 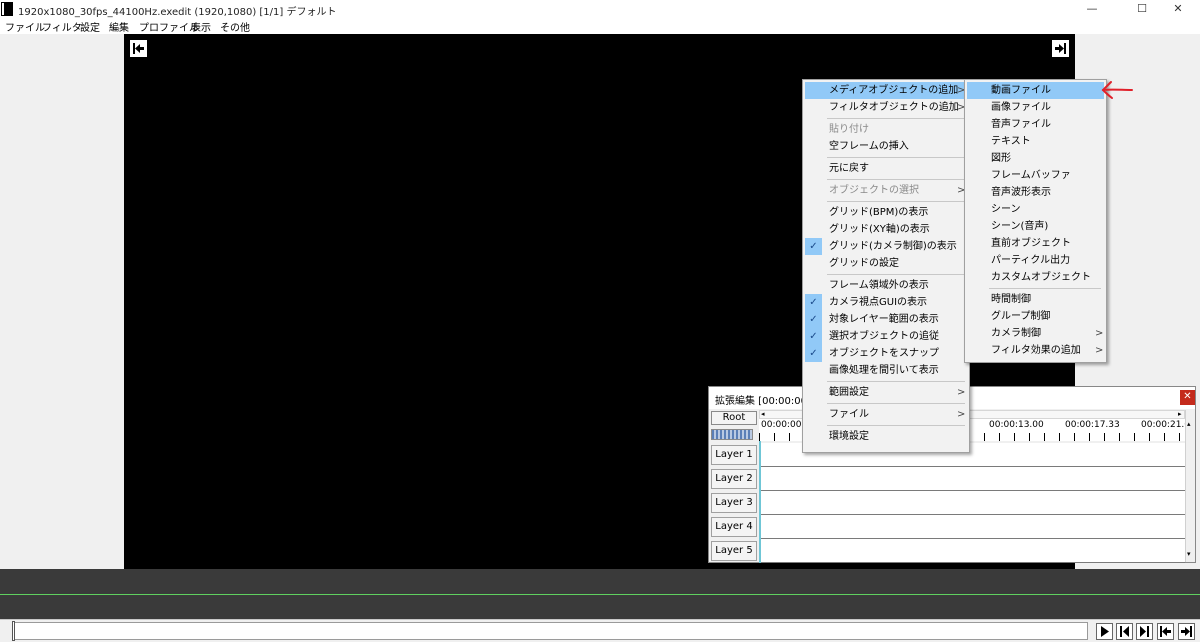 What do you see at coordinates (1001, 158) in the screenshot?
I see `submenu-item-label: 図形` at bounding box center [1001, 158].